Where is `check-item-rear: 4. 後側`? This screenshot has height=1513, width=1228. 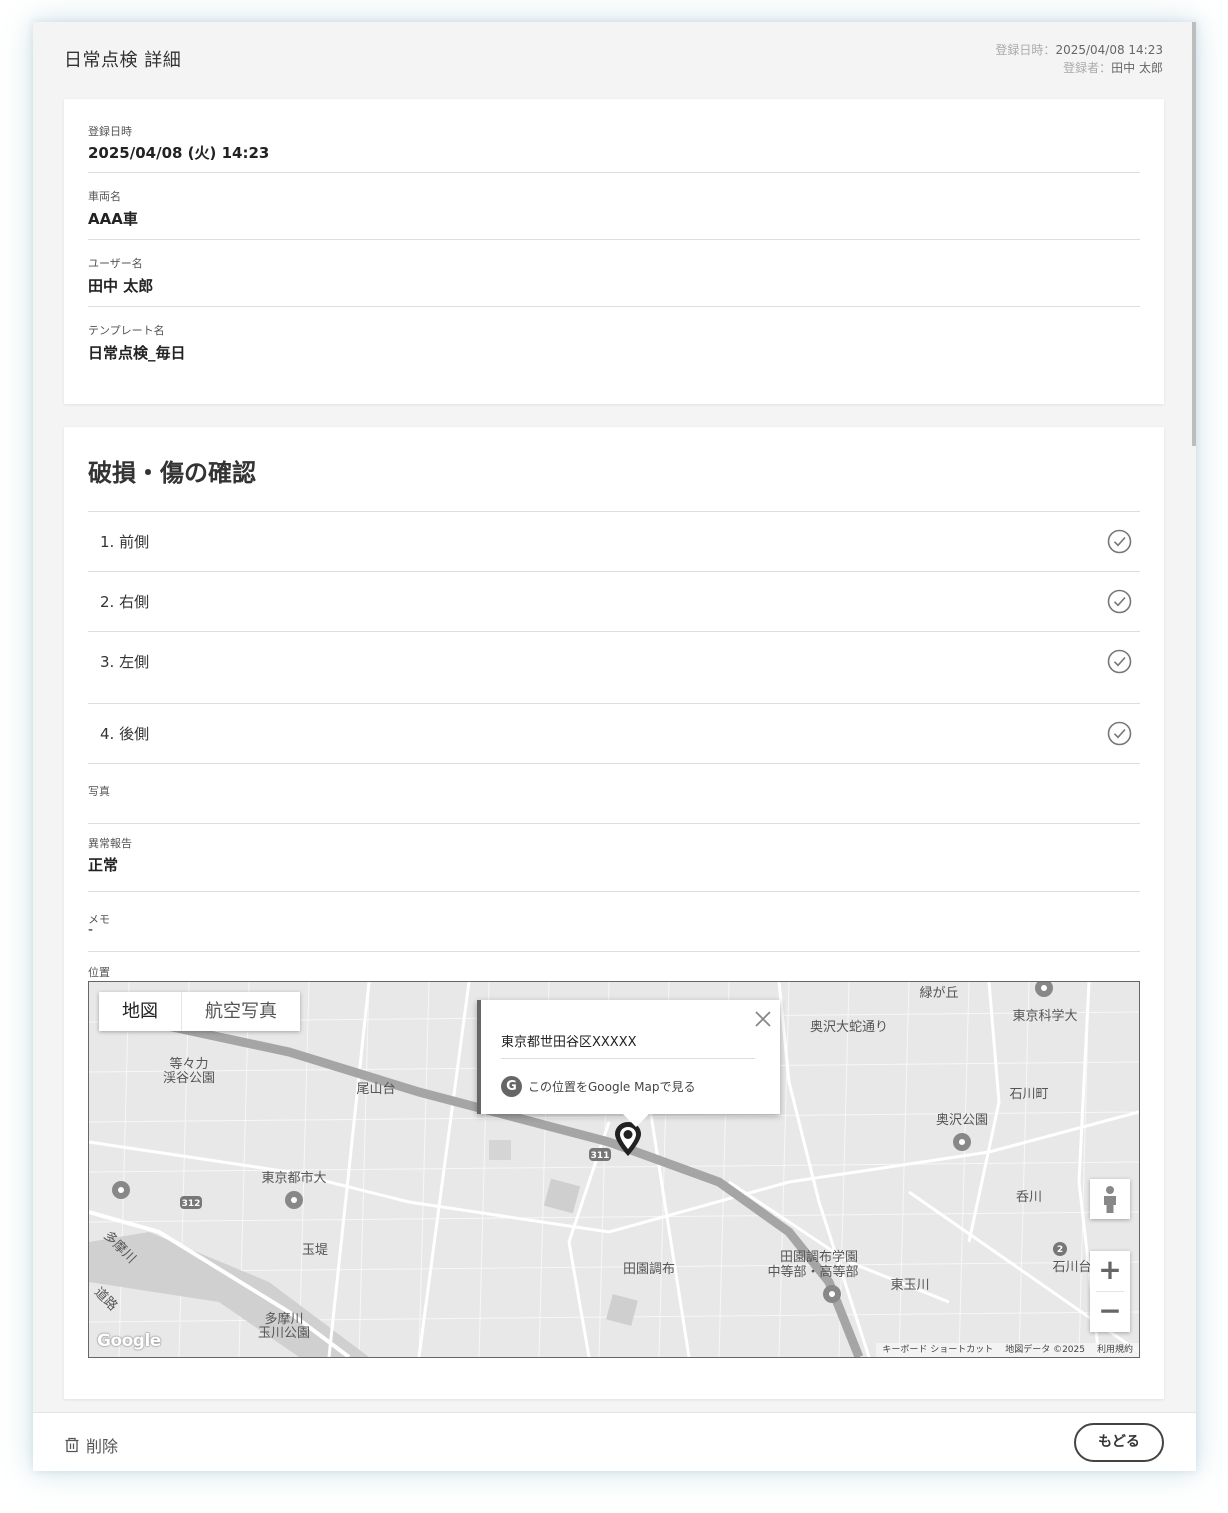 check-item-rear: 4. 後側 is located at coordinates (614, 733).